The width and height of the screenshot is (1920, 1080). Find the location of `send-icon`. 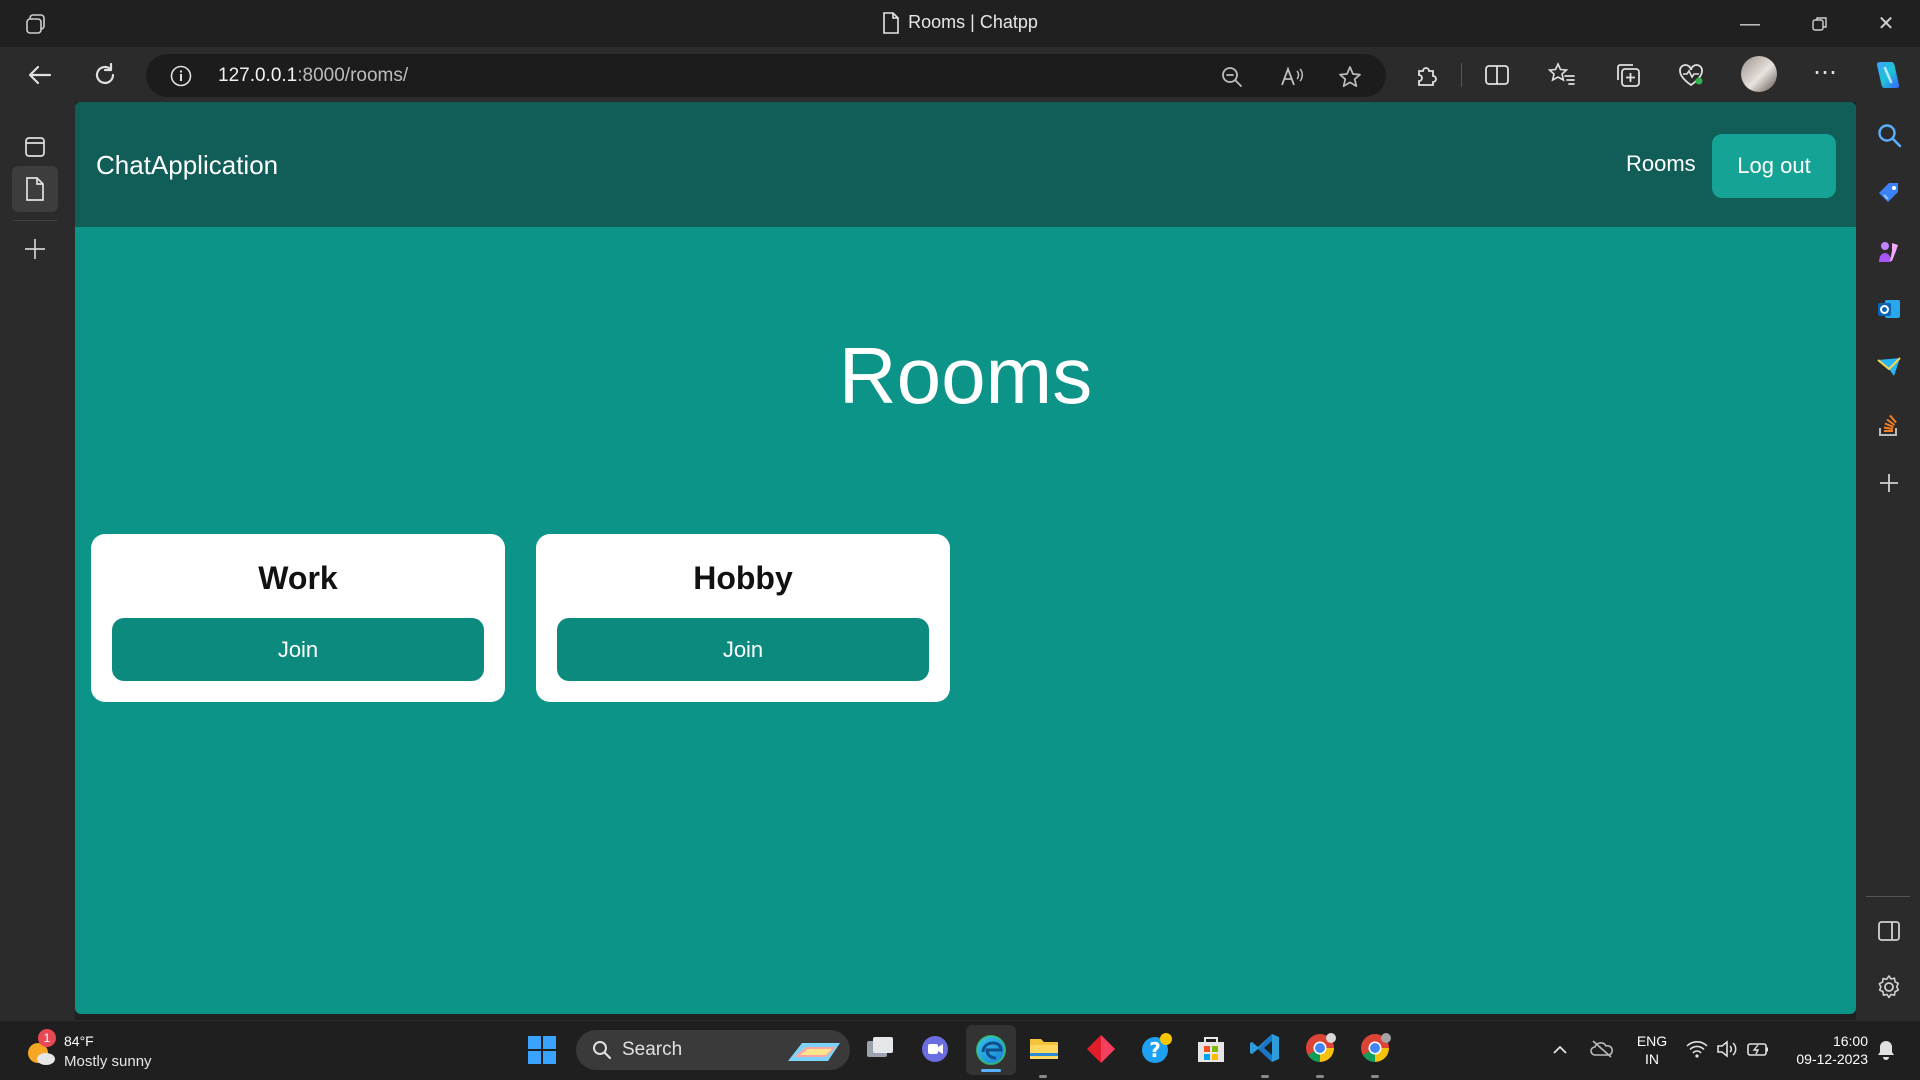

send-icon is located at coordinates (1889, 367).